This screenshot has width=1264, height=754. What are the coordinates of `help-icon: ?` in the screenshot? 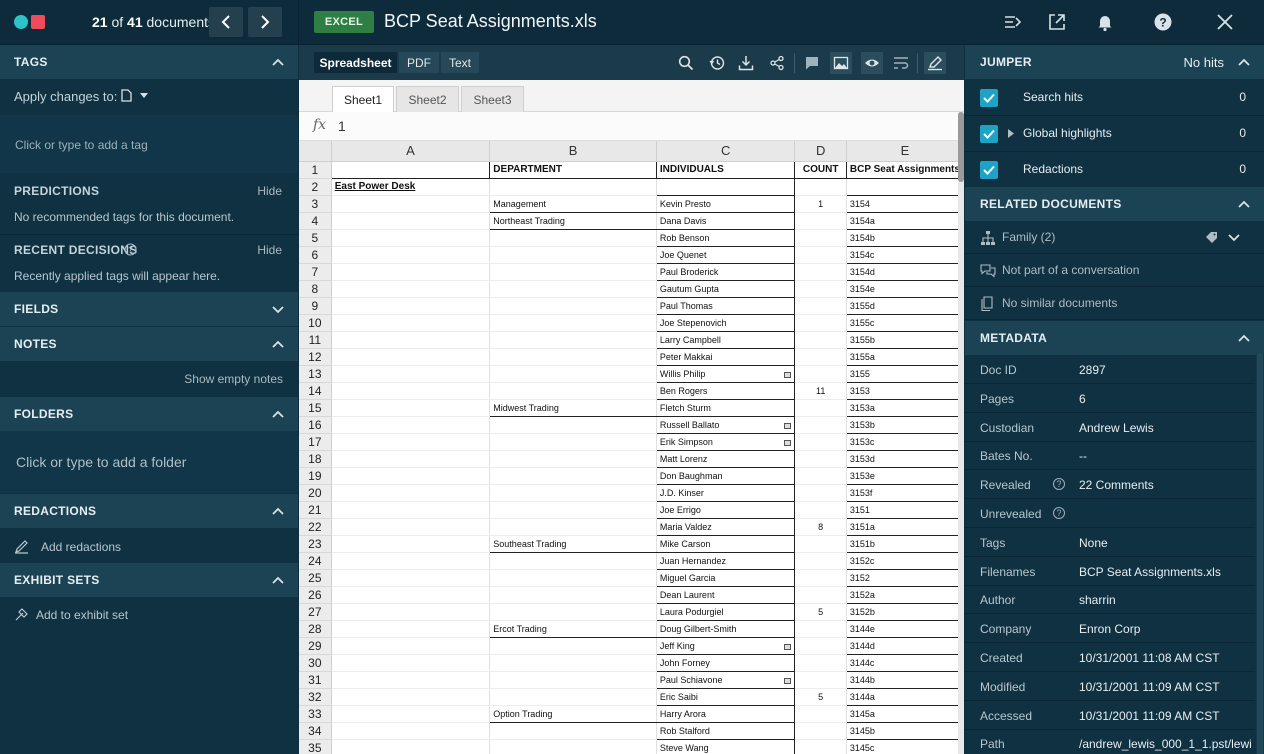 It's located at (1163, 22).